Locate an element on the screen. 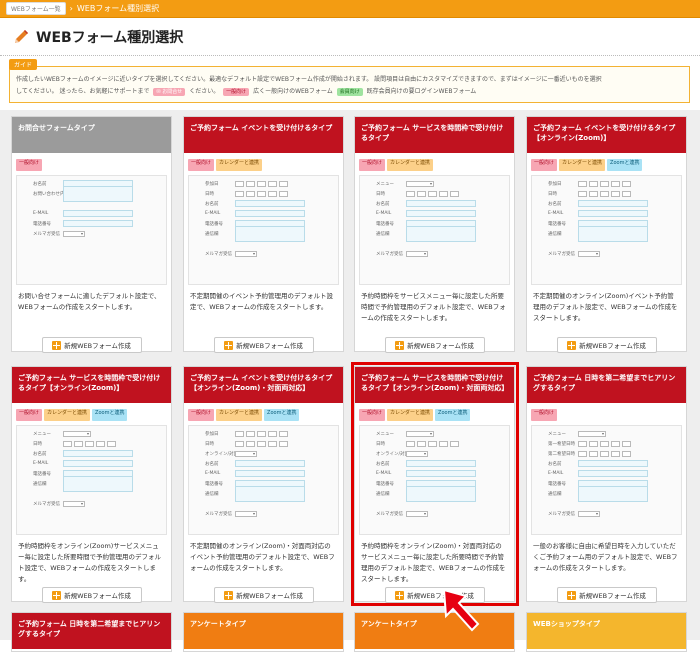 The height and width of the screenshot is (652, 700). card-badge: Zoomと連携 is located at coordinates (282, 415).